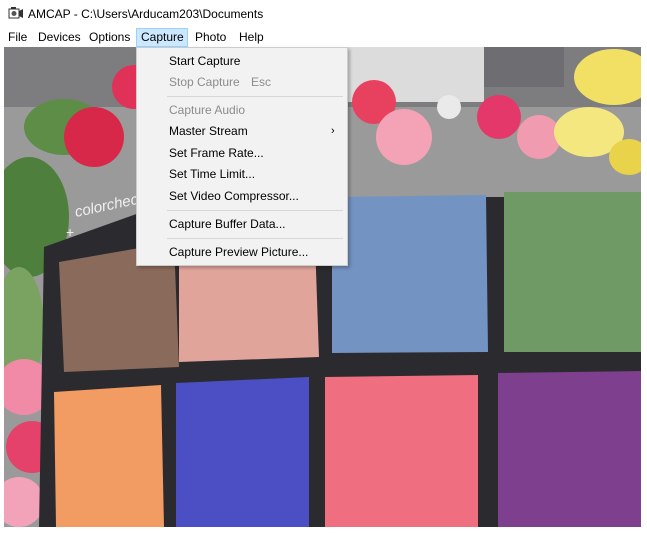 This screenshot has width=647, height=534. Describe the element at coordinates (204, 82) in the screenshot. I see `stop-capture-label: Stop Capture` at that location.